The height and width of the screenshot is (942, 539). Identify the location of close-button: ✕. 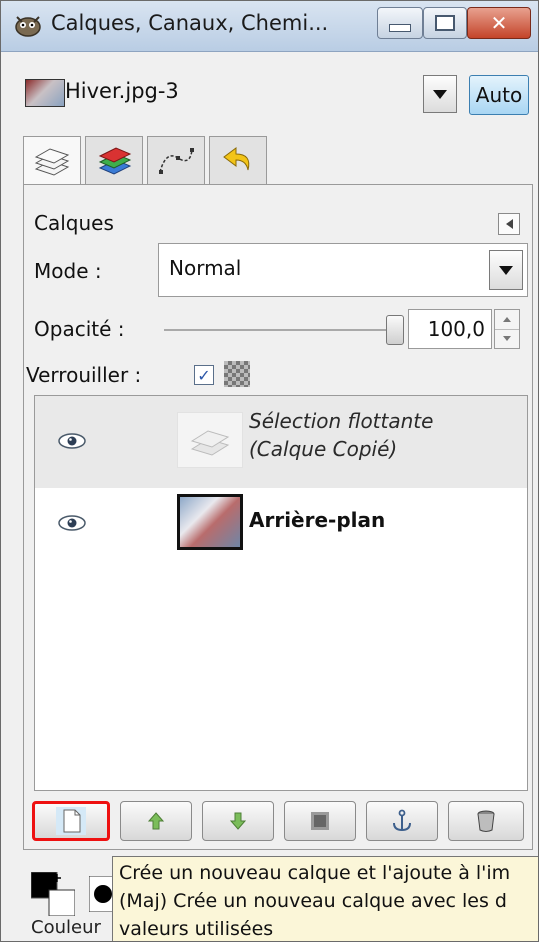
(499, 23).